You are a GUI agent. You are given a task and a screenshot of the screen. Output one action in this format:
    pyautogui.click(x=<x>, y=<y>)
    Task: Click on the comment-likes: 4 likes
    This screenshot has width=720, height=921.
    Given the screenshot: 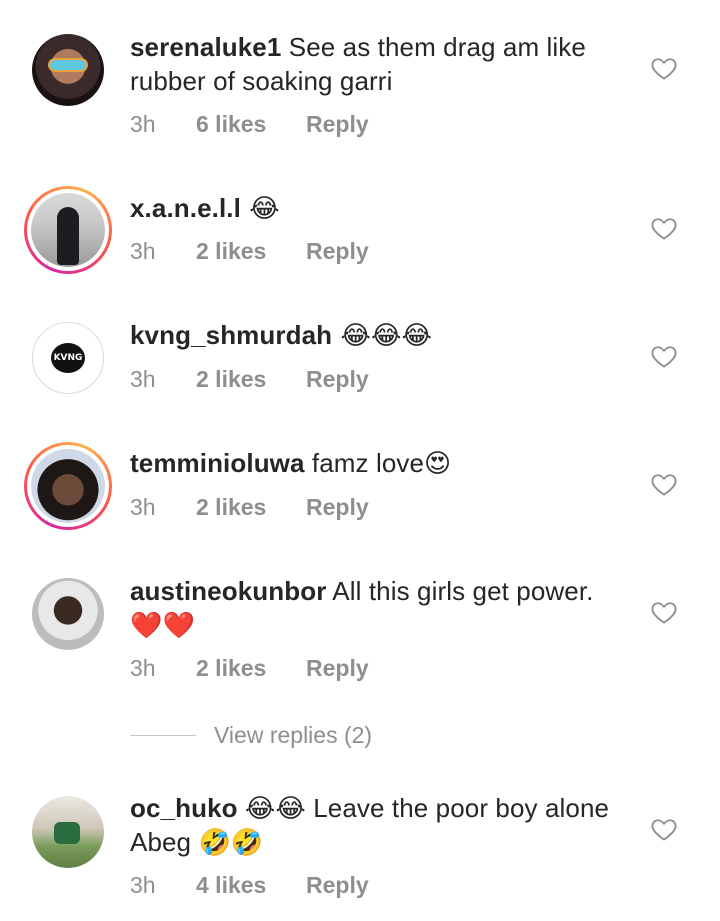 What is the action you would take?
    pyautogui.click(x=251, y=885)
    